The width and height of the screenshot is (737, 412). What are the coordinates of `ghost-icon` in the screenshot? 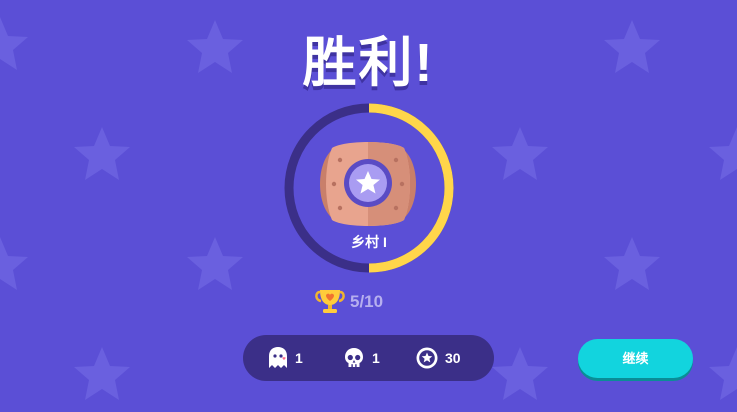 It's located at (278, 357).